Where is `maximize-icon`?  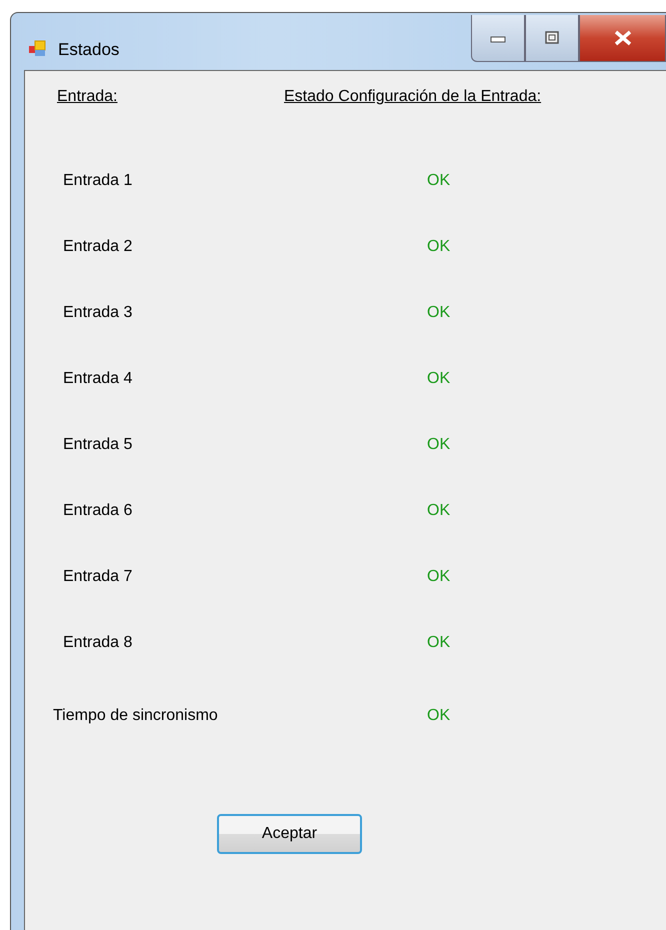
maximize-icon is located at coordinates (552, 38).